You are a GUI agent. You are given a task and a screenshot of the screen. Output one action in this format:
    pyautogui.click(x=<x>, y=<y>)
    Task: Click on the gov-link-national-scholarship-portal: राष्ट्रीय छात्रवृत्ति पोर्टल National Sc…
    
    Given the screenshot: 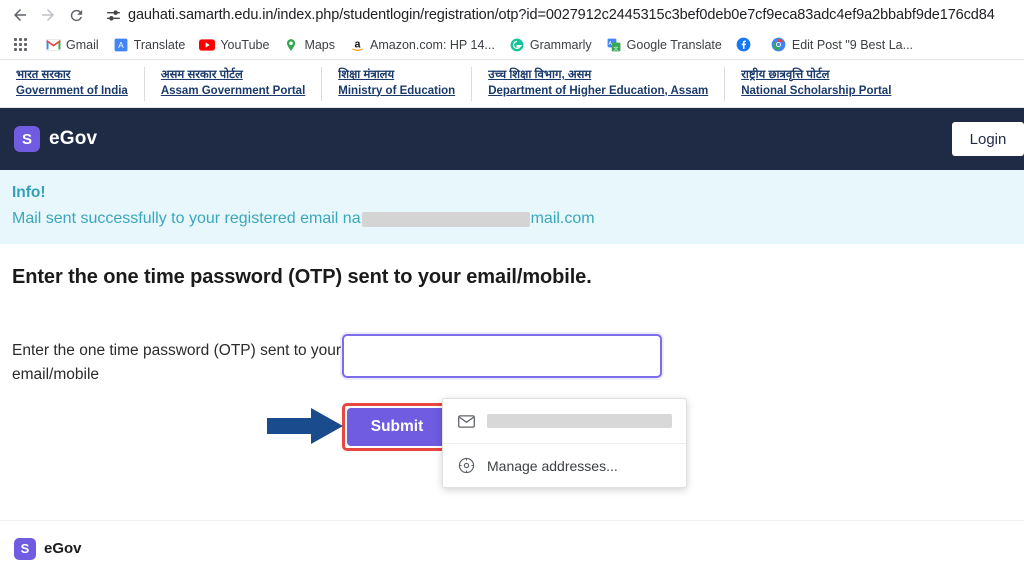 What is the action you would take?
    pyautogui.click(x=816, y=84)
    